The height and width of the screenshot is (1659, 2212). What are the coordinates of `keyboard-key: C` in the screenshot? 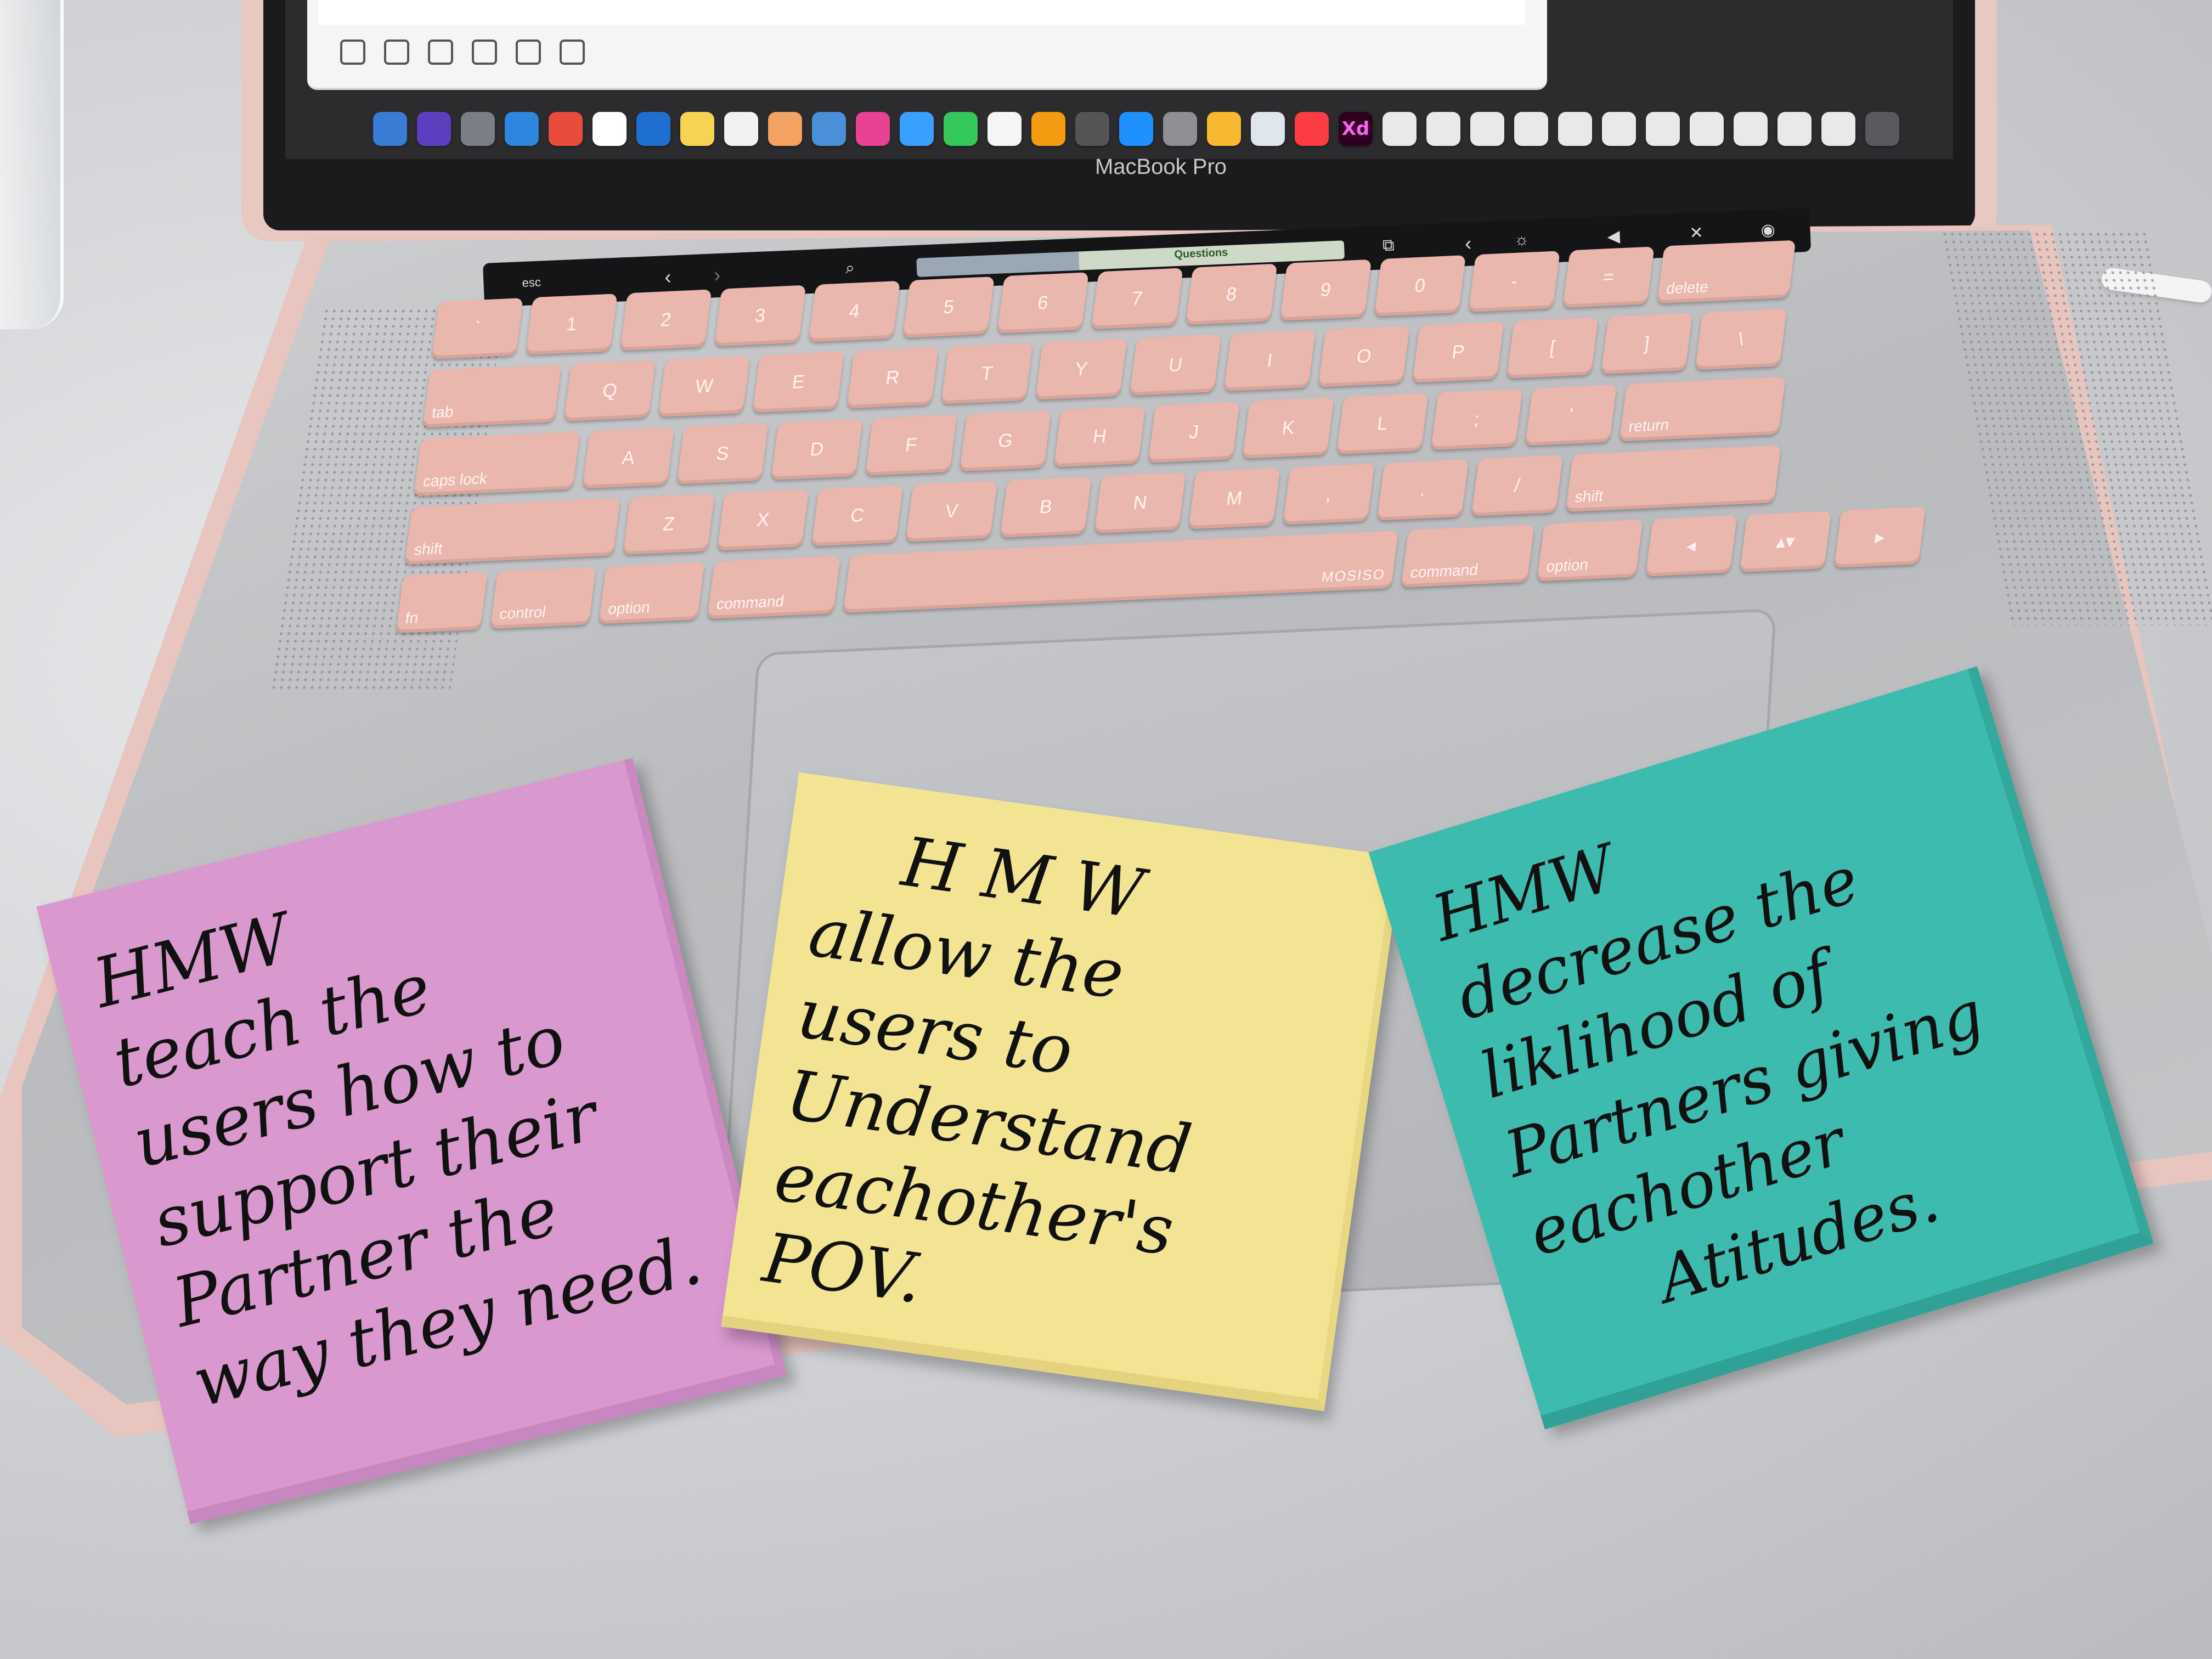 It's located at (857, 515).